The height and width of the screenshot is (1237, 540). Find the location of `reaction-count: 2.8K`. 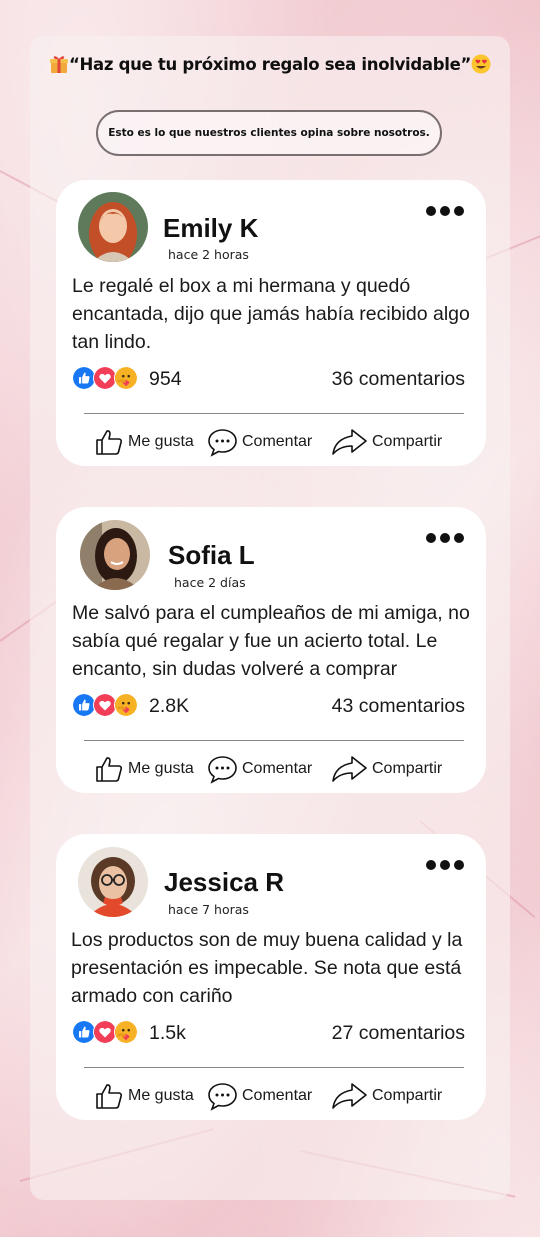

reaction-count: 2.8K is located at coordinates (169, 706).